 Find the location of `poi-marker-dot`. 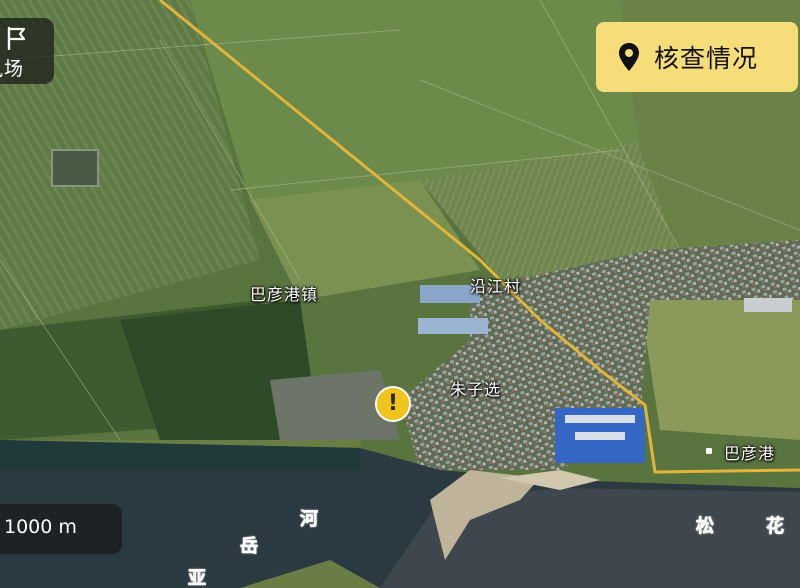

poi-marker-dot is located at coordinates (709, 451).